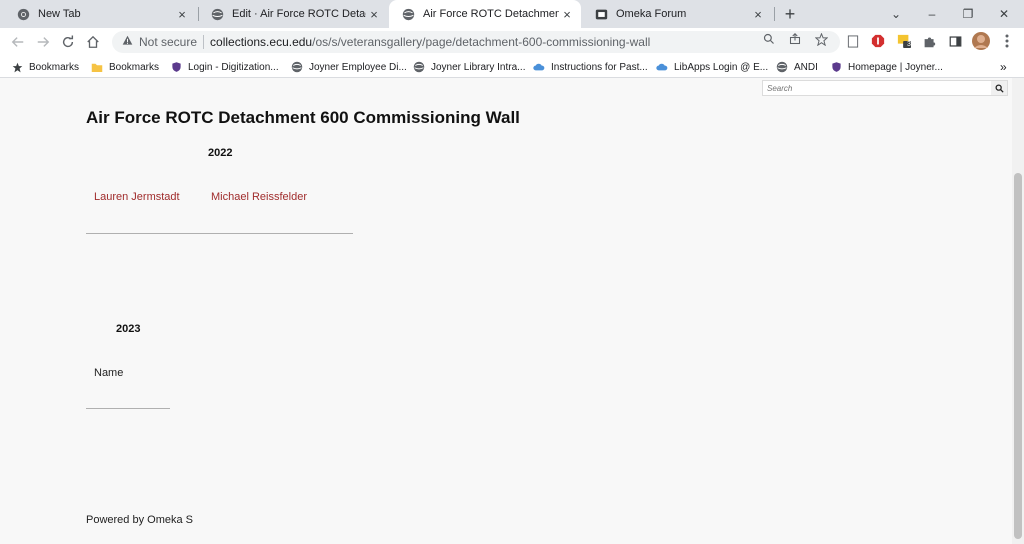  What do you see at coordinates (168, 42) in the screenshot?
I see `security-label: Not secure` at bounding box center [168, 42].